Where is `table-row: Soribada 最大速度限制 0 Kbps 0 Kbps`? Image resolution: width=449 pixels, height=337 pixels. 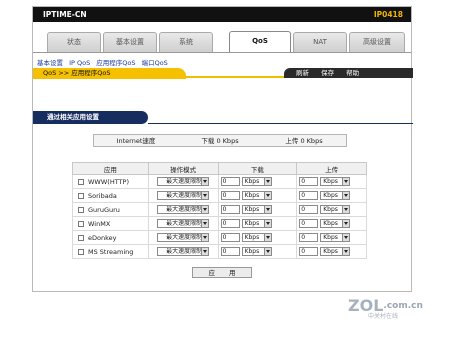
table-row: Soribada 最大速度限制 0 Kbps 0 Kbps is located at coordinates (219, 195).